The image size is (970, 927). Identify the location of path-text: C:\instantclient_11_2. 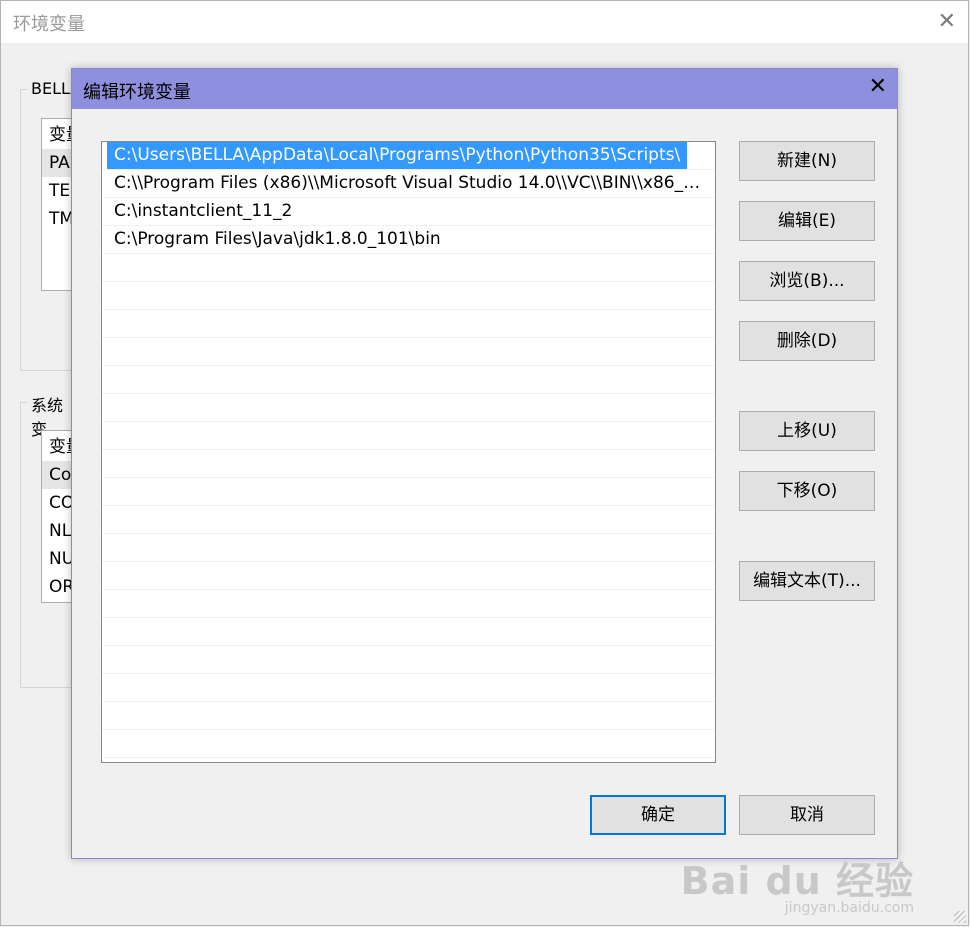
(203, 211).